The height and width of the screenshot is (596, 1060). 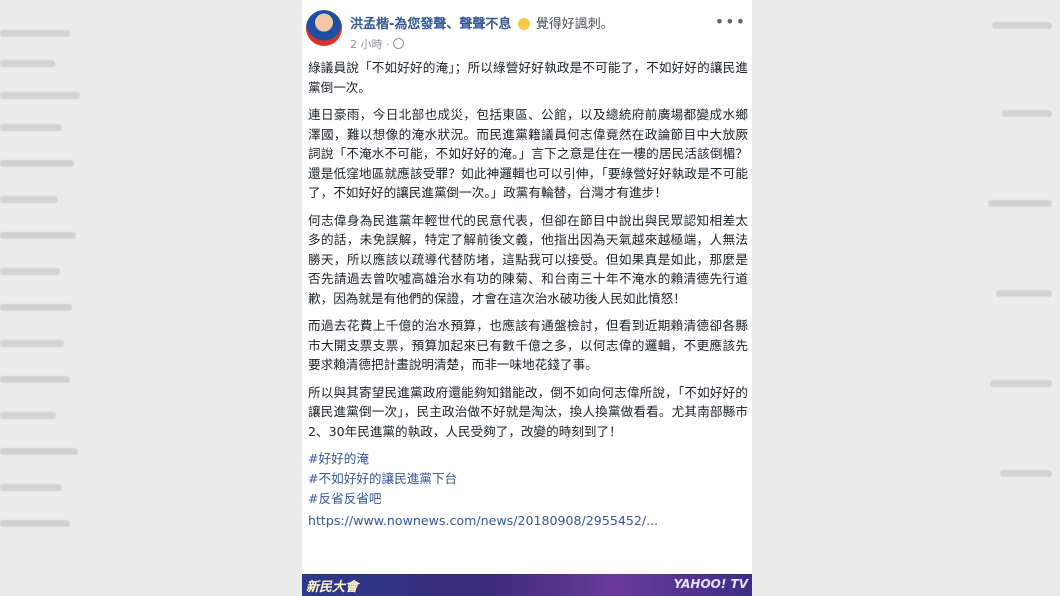 What do you see at coordinates (528, 77) in the screenshot?
I see `post-paragraph: 綠議員說「不如好好的淹」；所以綠營好好執政是不可能了，不如好好的讓民進黨倒一次。` at bounding box center [528, 77].